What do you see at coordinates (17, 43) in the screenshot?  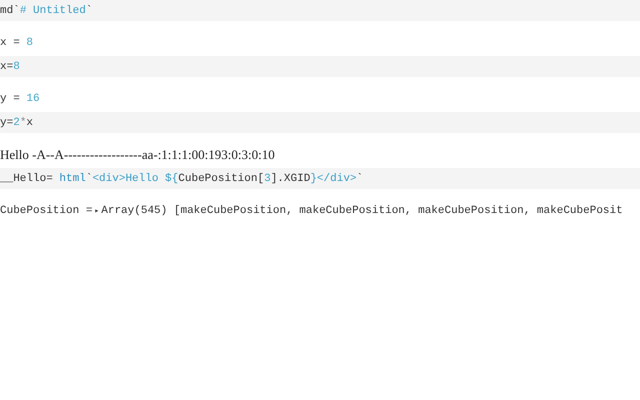 I see `cell-output: x = 8` at bounding box center [17, 43].